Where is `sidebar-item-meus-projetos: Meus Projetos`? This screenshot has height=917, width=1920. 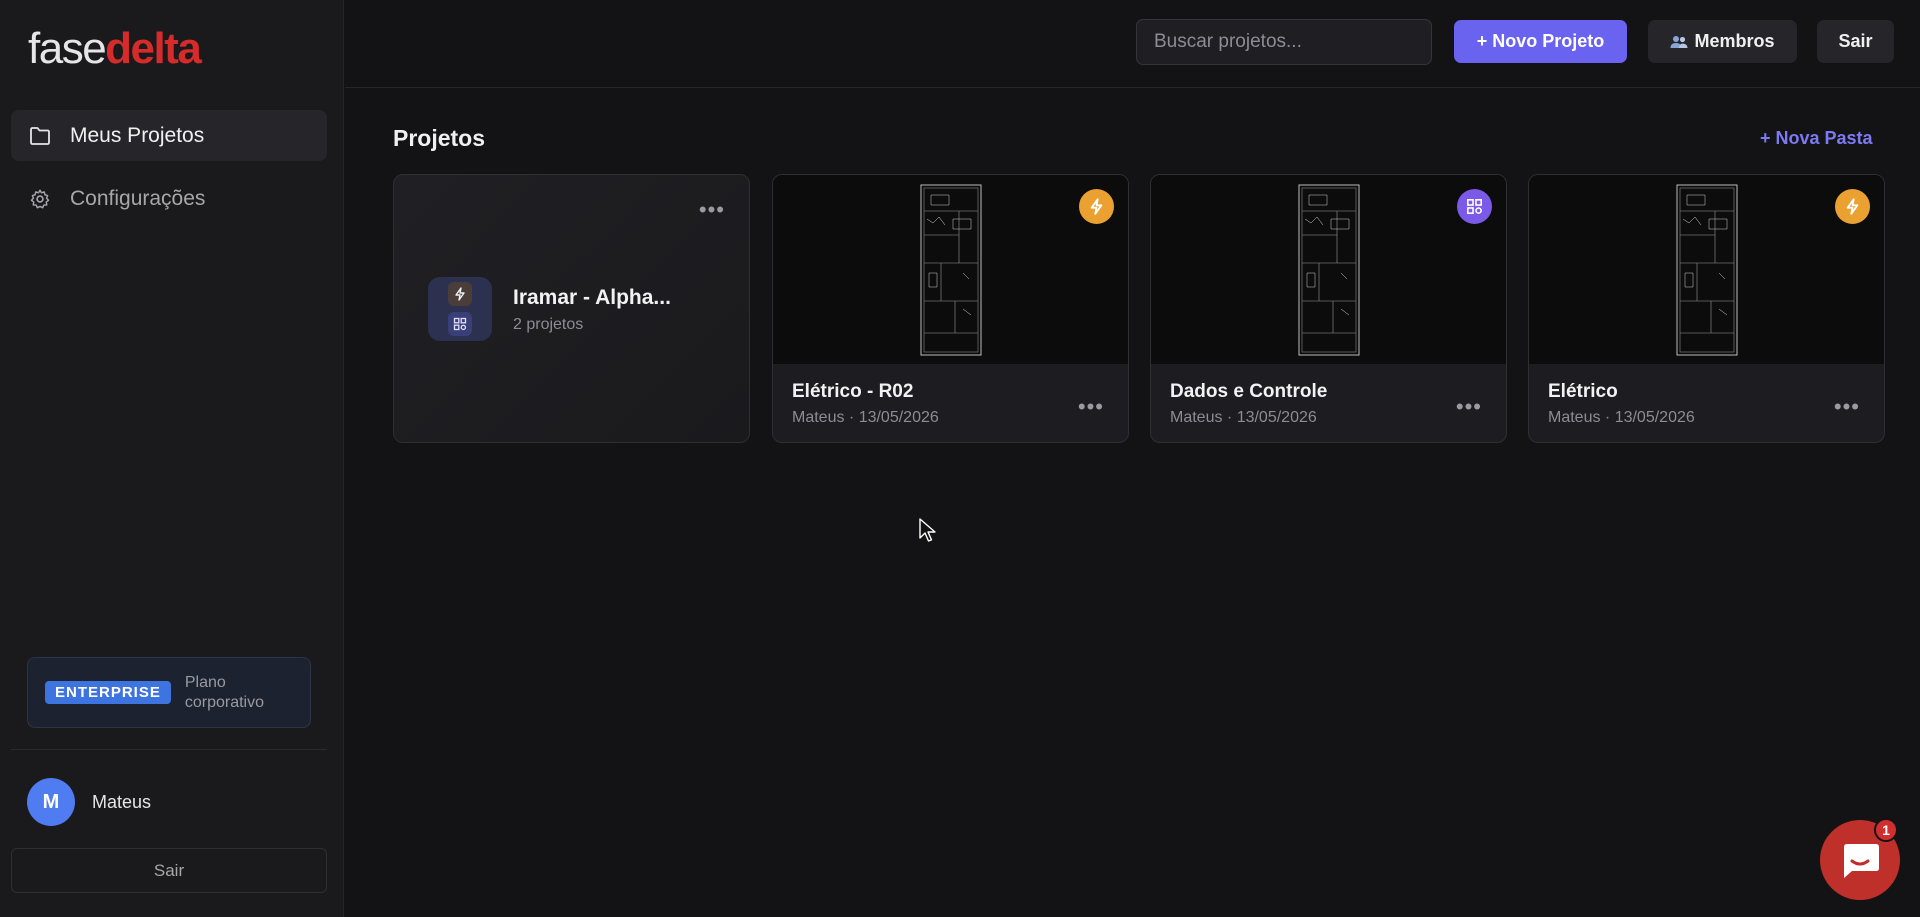 sidebar-item-meus-projetos: Meus Projetos is located at coordinates (169, 135).